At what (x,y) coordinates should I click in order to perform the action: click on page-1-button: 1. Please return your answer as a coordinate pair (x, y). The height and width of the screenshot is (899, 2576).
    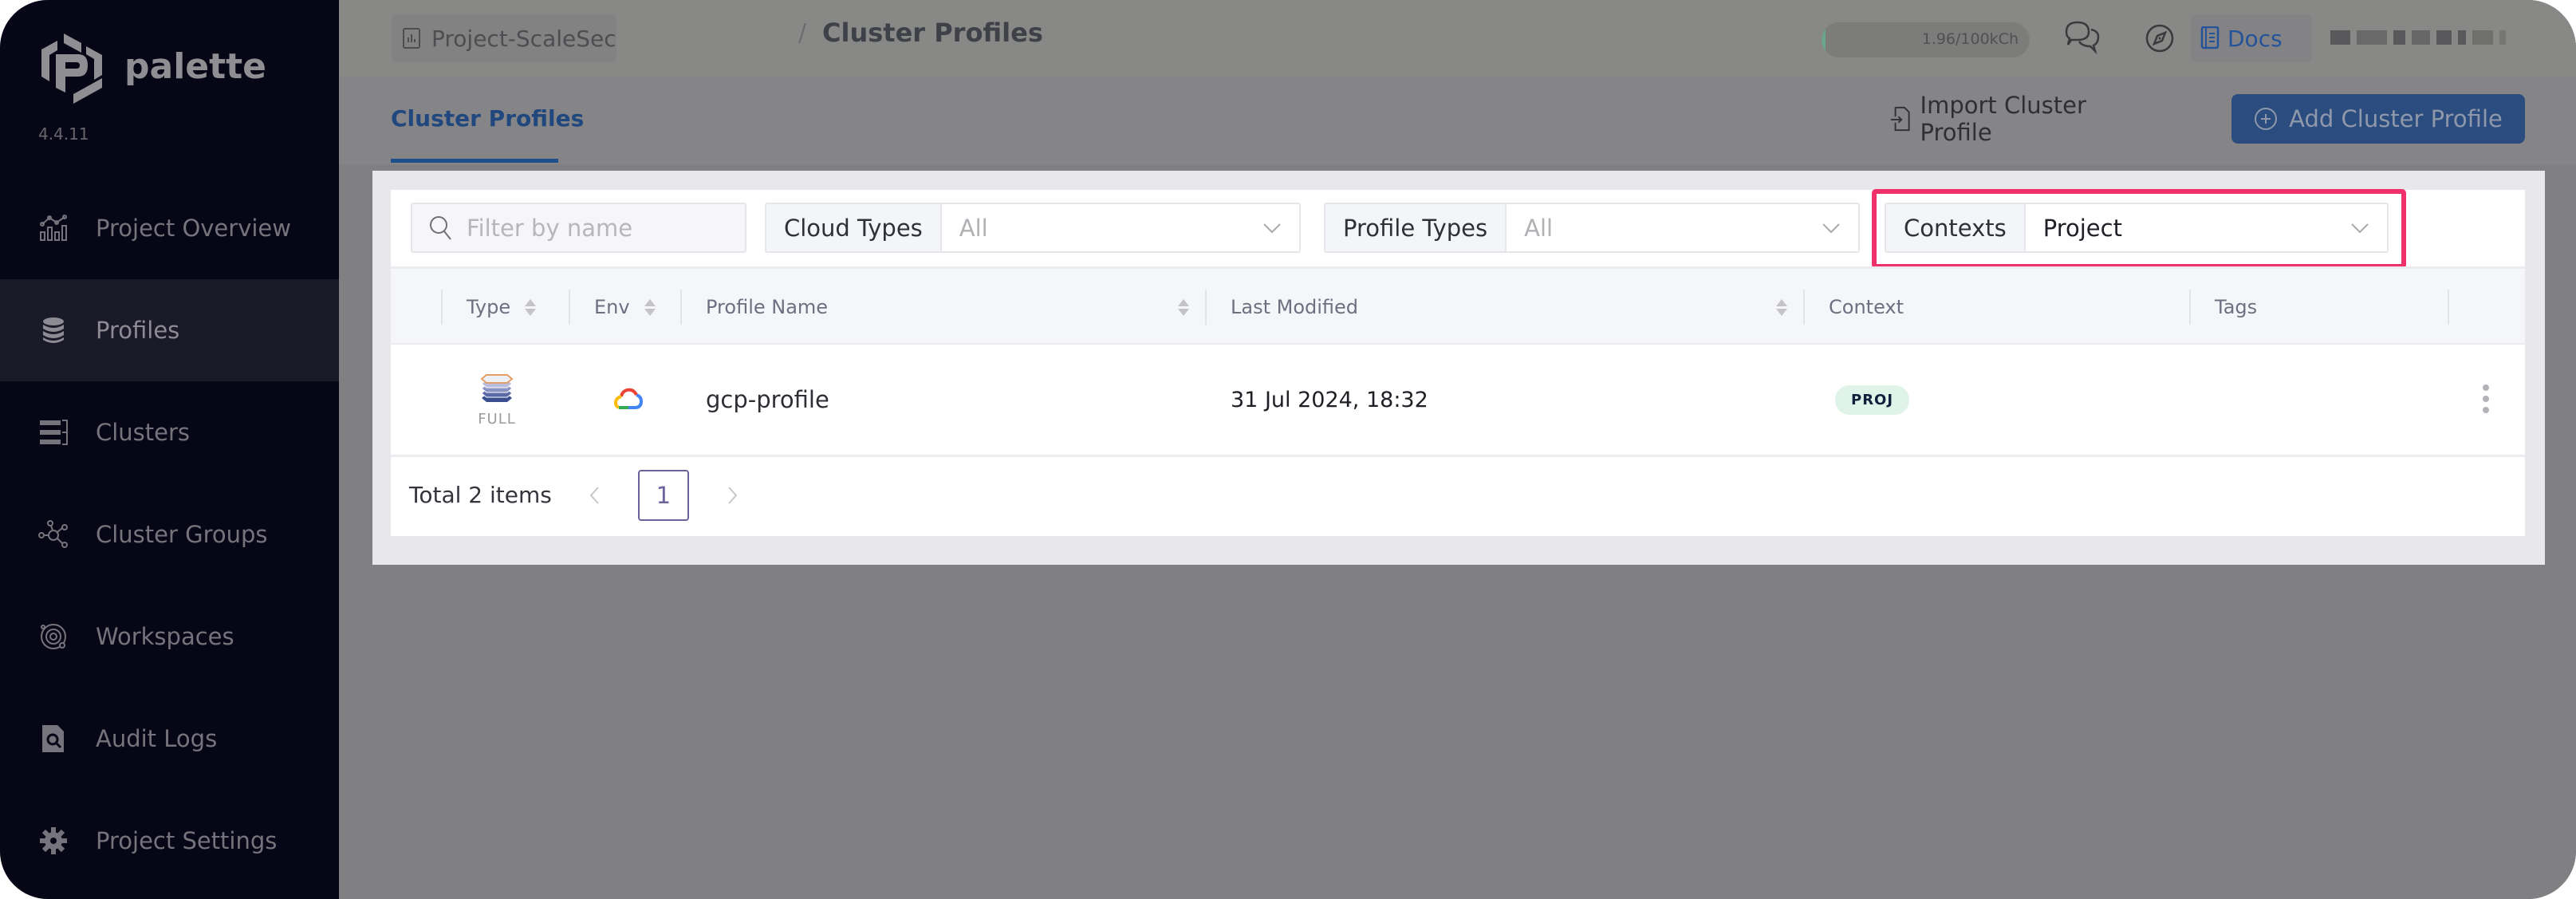
    Looking at the image, I should click on (663, 495).